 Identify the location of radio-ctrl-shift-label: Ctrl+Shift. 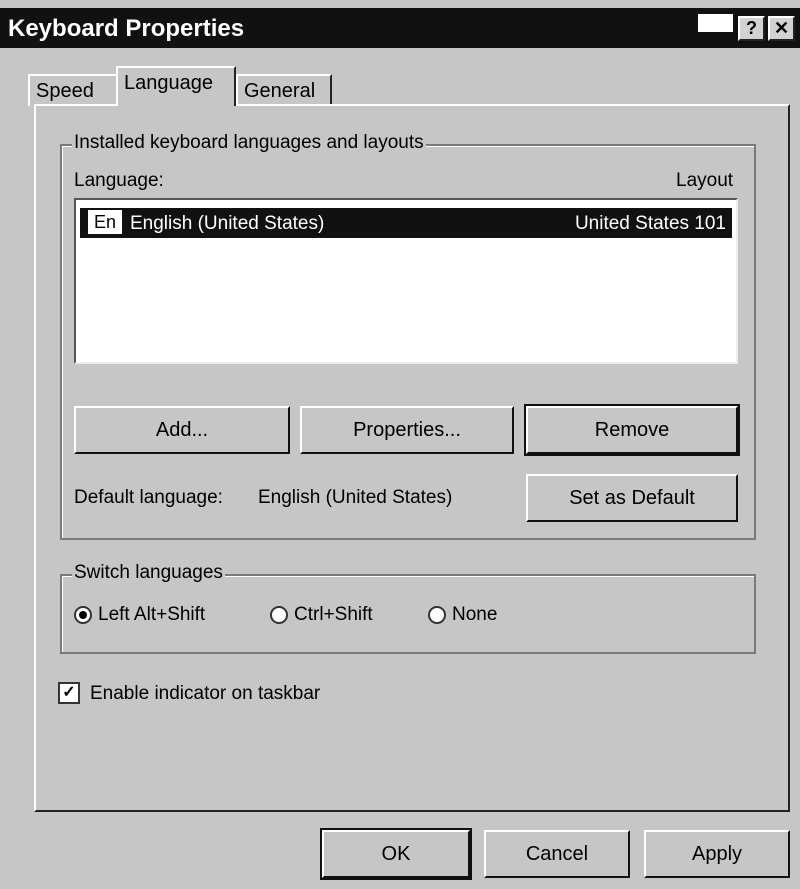
(333, 614).